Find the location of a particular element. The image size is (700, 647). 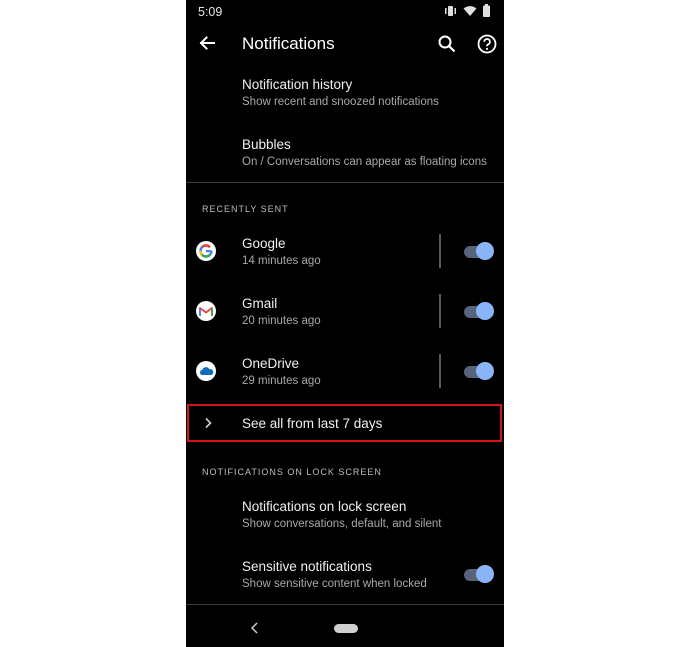

status-time: 5:09 is located at coordinates (210, 12).